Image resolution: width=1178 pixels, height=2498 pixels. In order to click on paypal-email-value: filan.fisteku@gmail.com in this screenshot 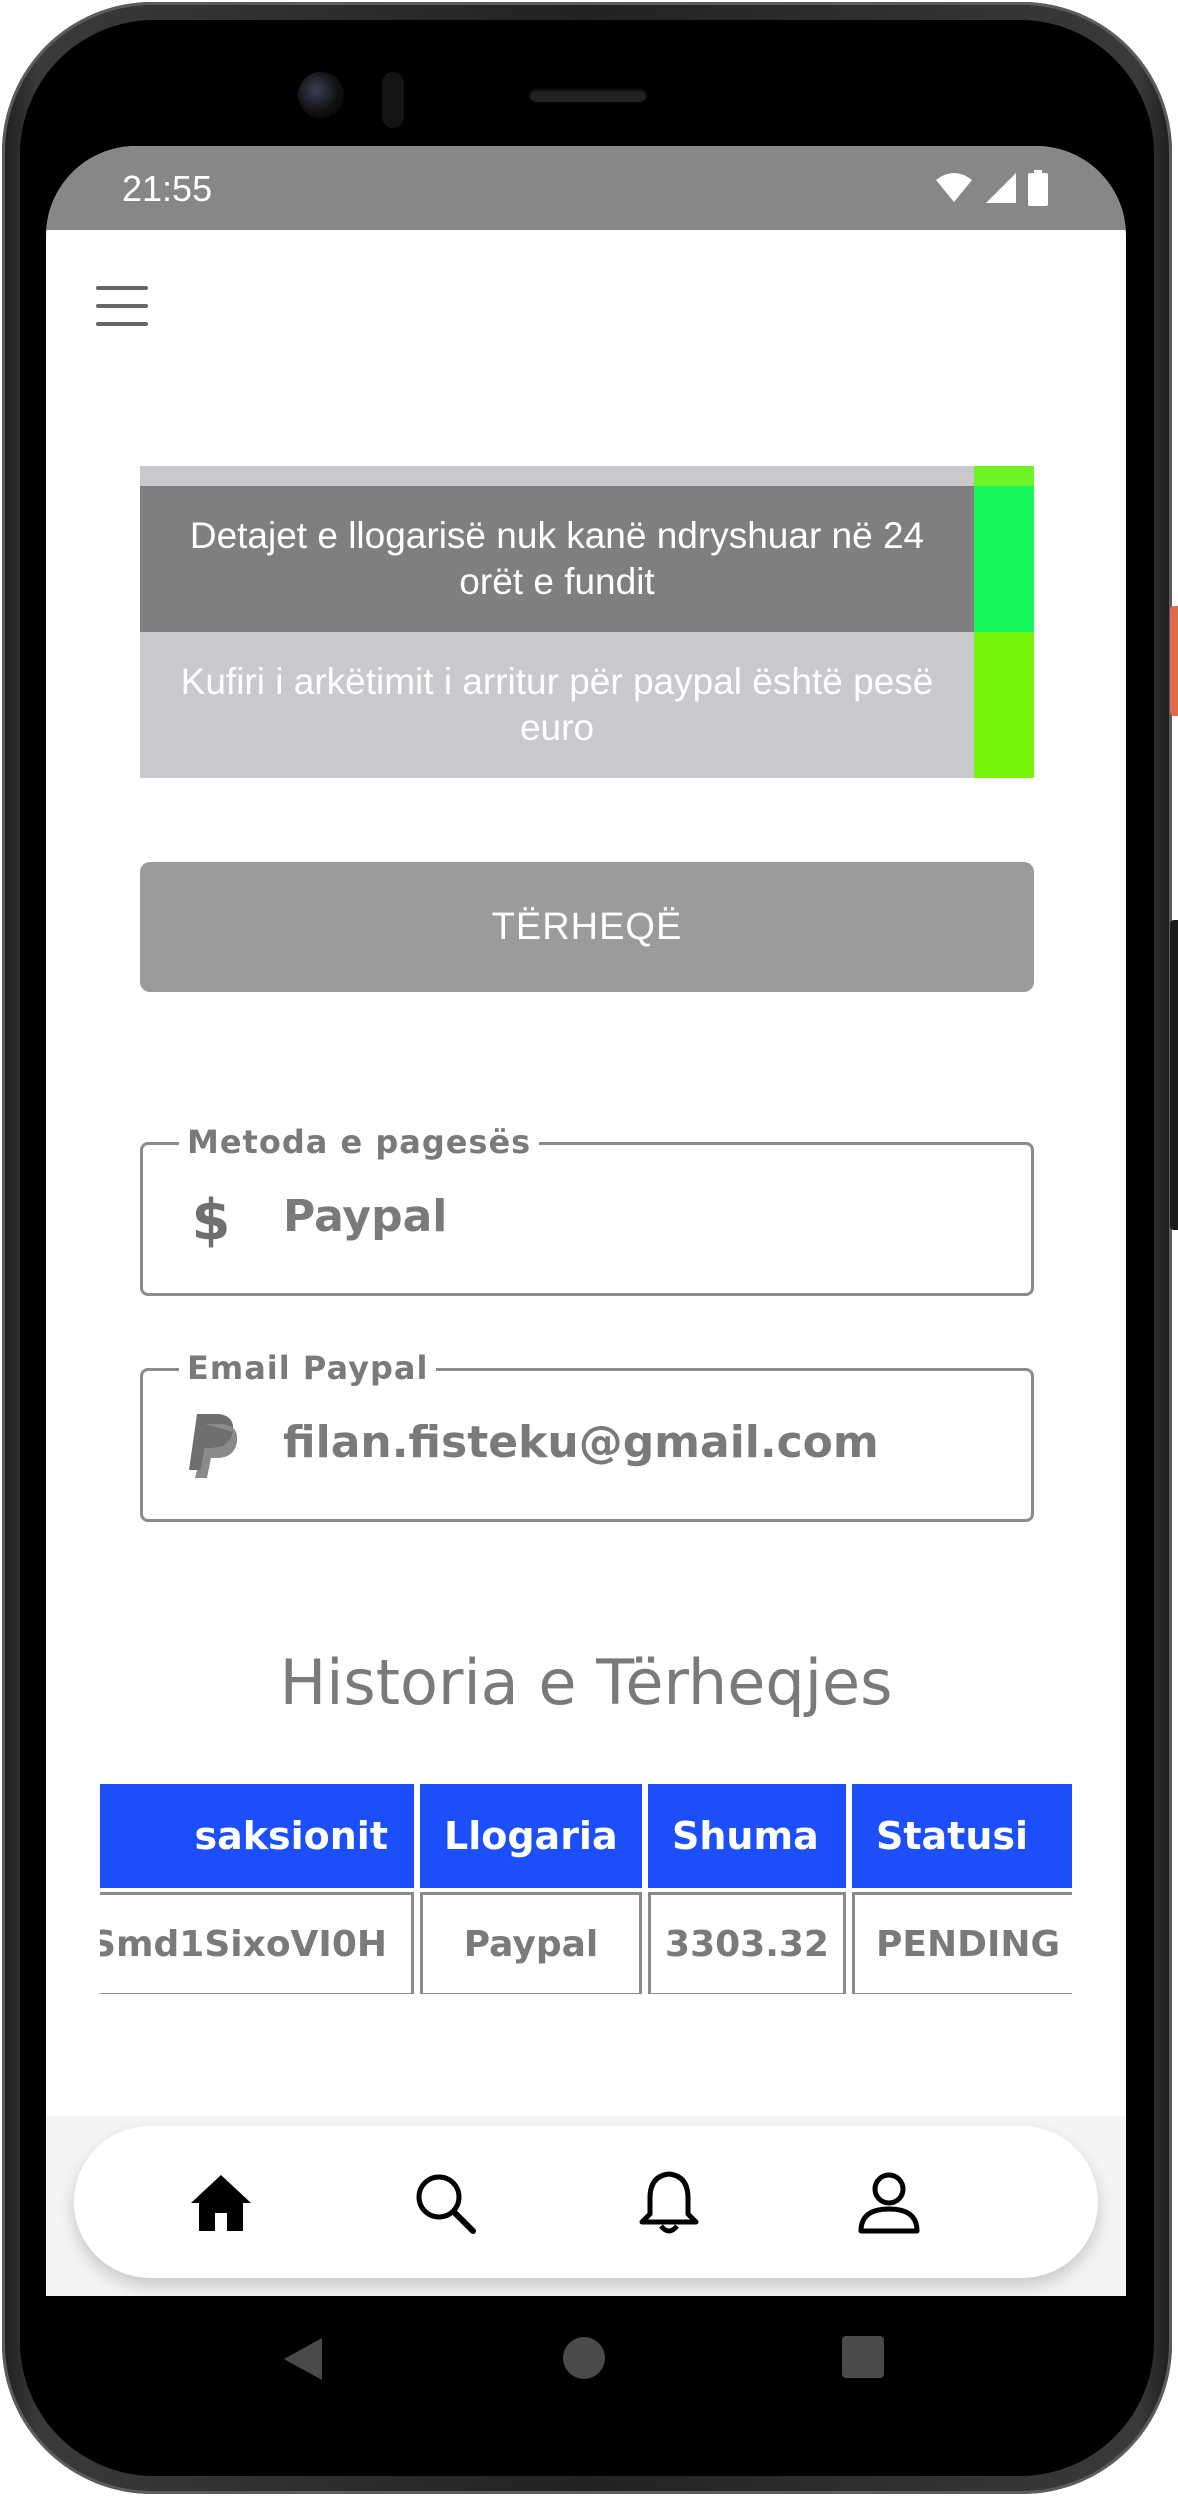, I will do `click(581, 1442)`.